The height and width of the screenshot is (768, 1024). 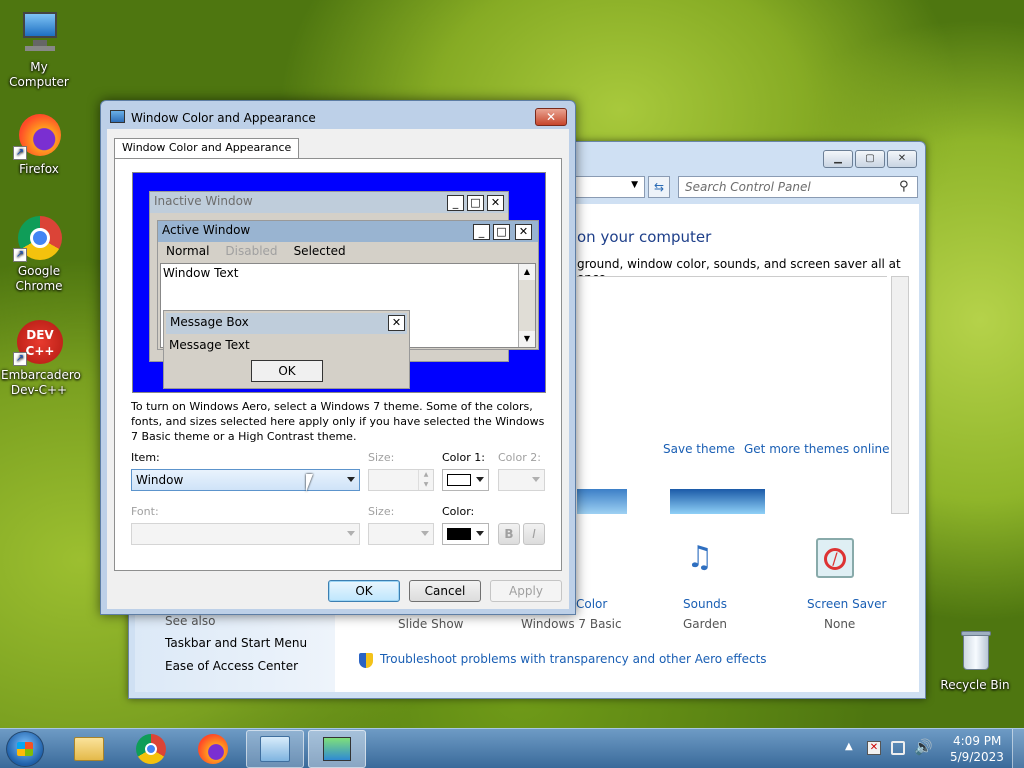 What do you see at coordinates (286, 349) in the screenshot?
I see `message-box-preview: Message Box ✕ Message Text OK` at bounding box center [286, 349].